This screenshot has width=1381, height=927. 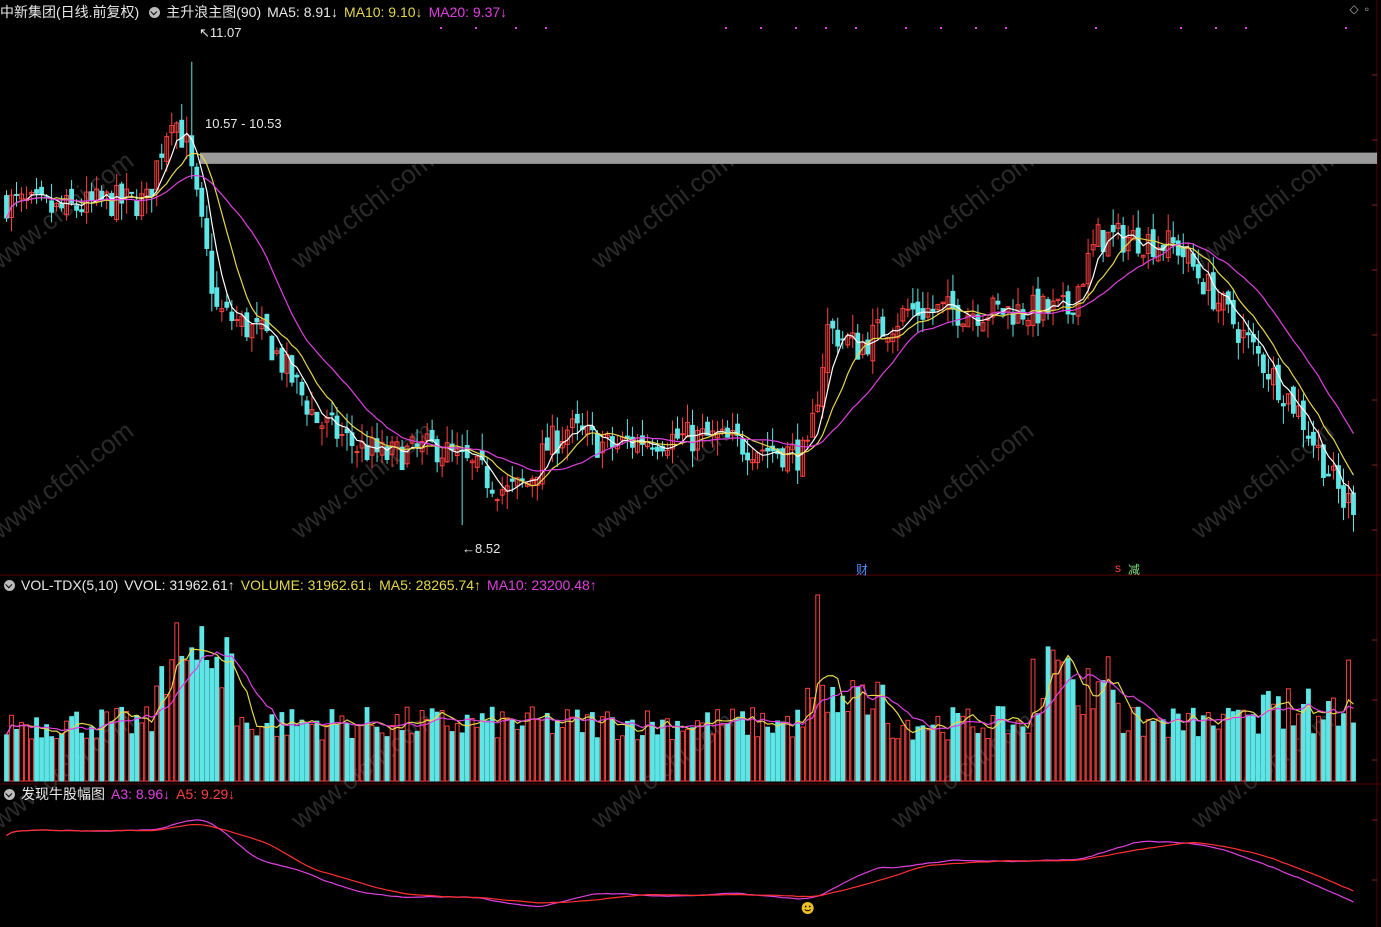 I want to click on financial-report-marker: 财, so click(x=862, y=569).